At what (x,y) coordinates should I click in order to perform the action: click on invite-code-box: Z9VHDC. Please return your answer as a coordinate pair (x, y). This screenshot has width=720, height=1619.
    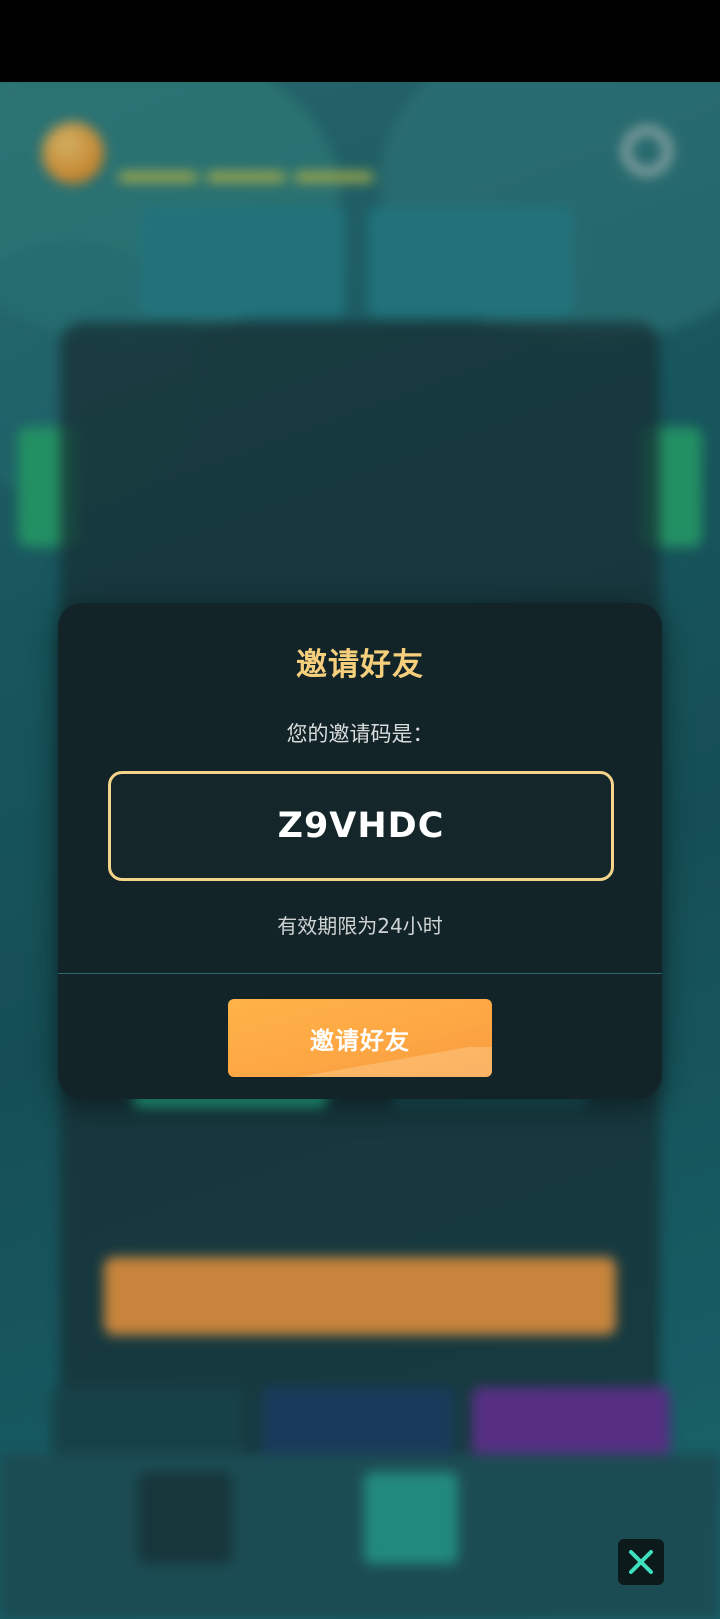
    Looking at the image, I should click on (361, 826).